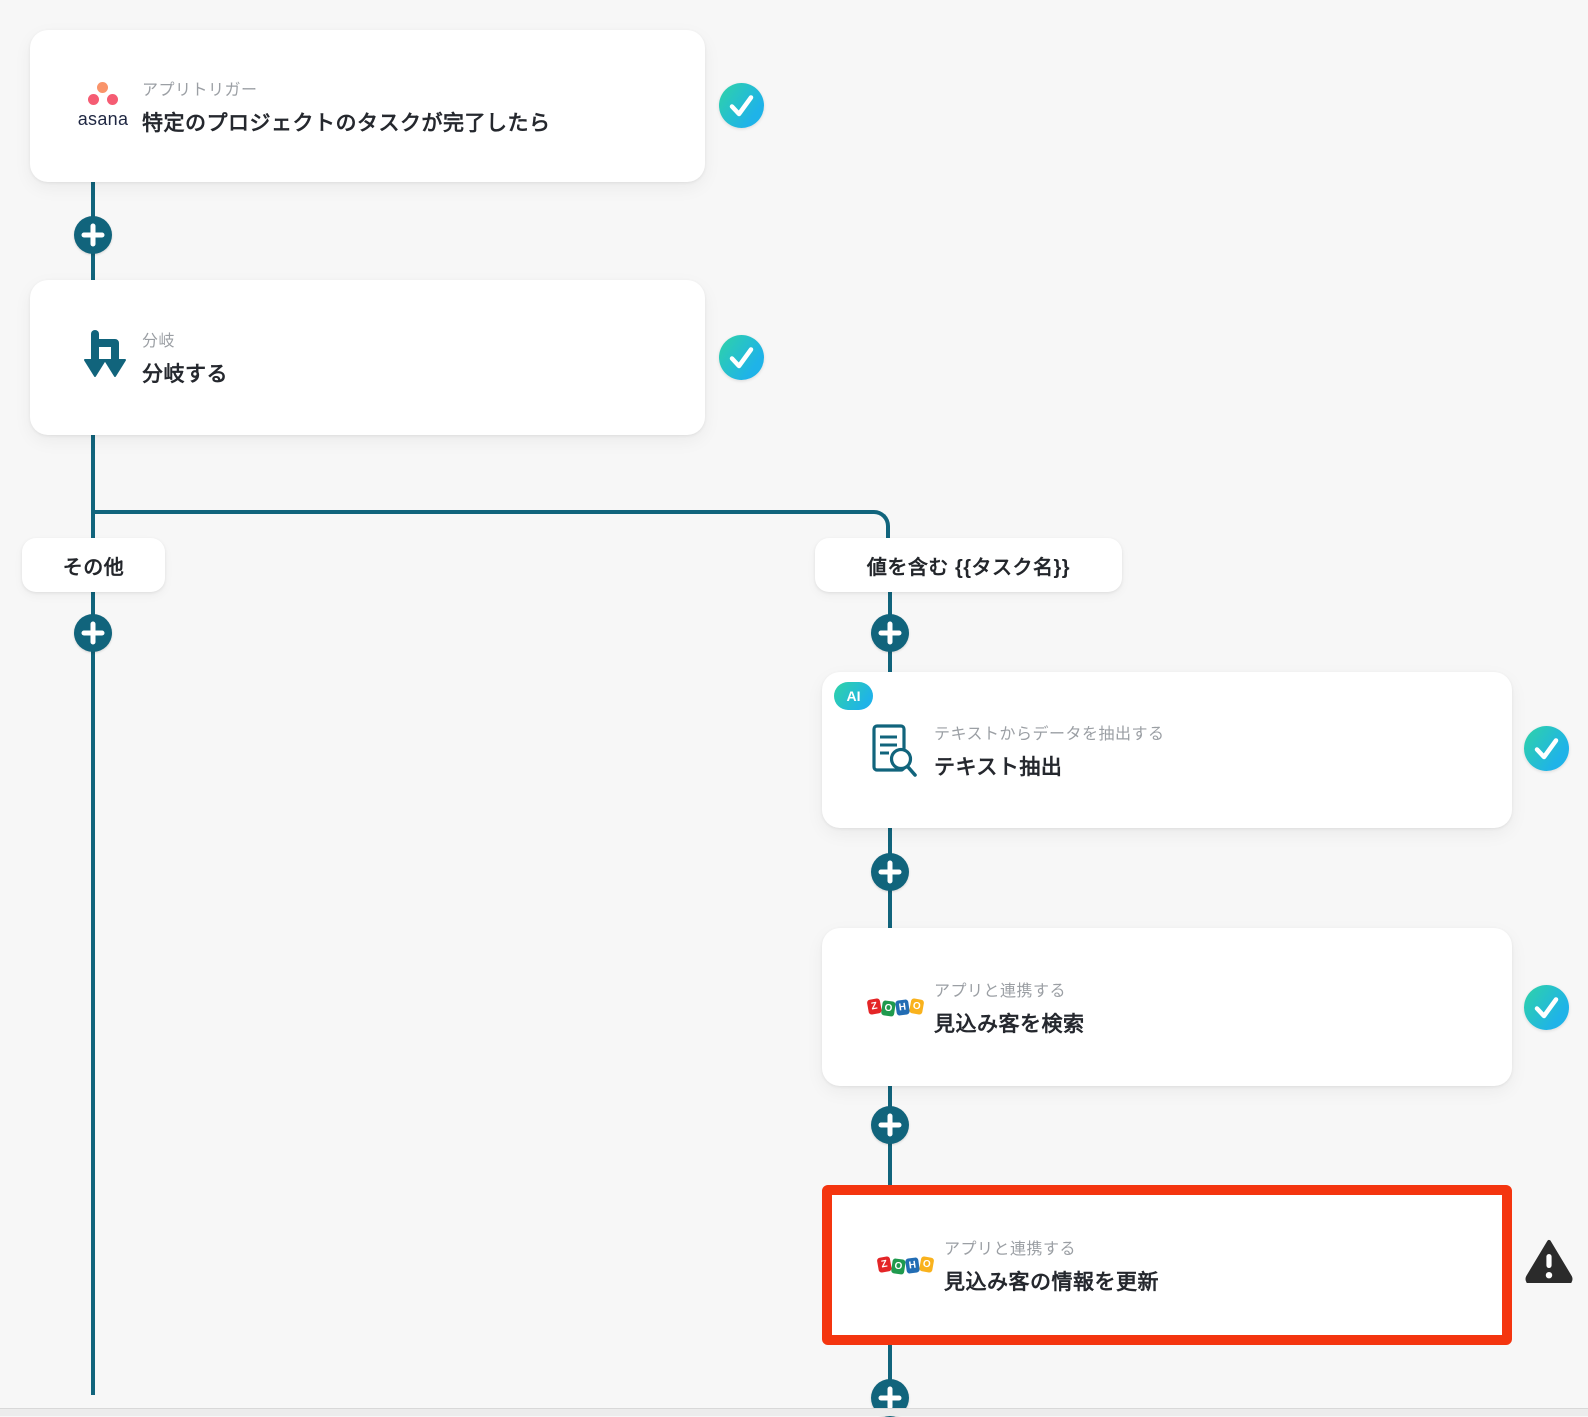  I want to click on zoho-update-error-badge, so click(1549, 1261).